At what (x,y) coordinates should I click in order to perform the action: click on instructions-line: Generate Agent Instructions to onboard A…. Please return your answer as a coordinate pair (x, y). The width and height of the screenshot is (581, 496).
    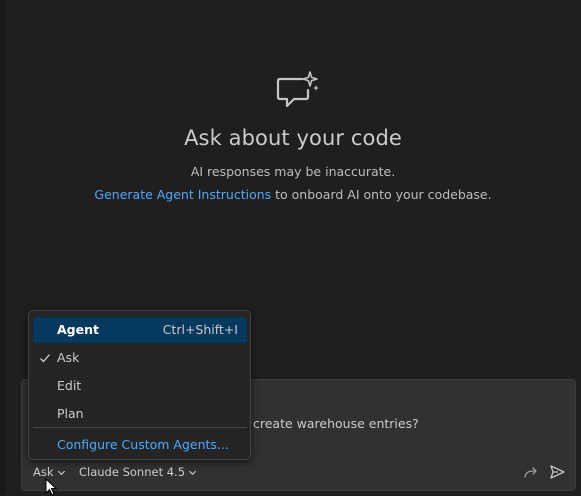
    Looking at the image, I should click on (293, 194).